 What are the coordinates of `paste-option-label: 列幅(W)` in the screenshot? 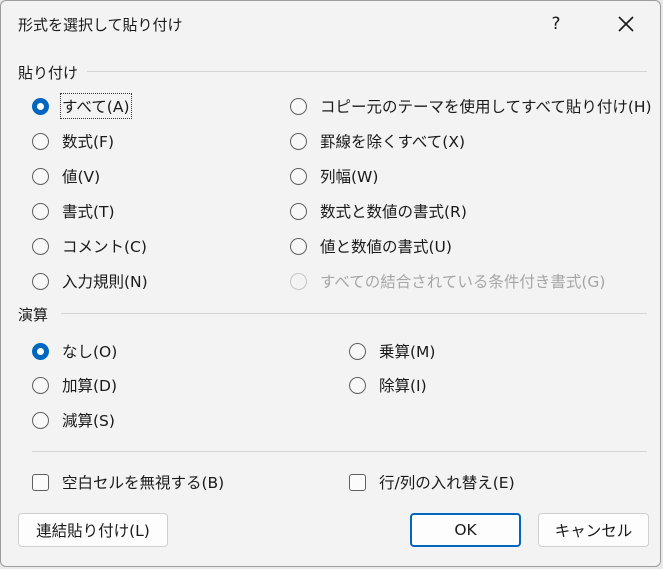 It's located at (349, 177).